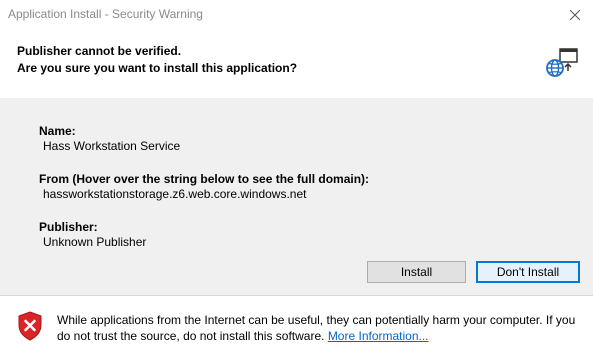  Describe the element at coordinates (296, 15) in the screenshot. I see `title-bar: Application Install - Security Warning` at that location.